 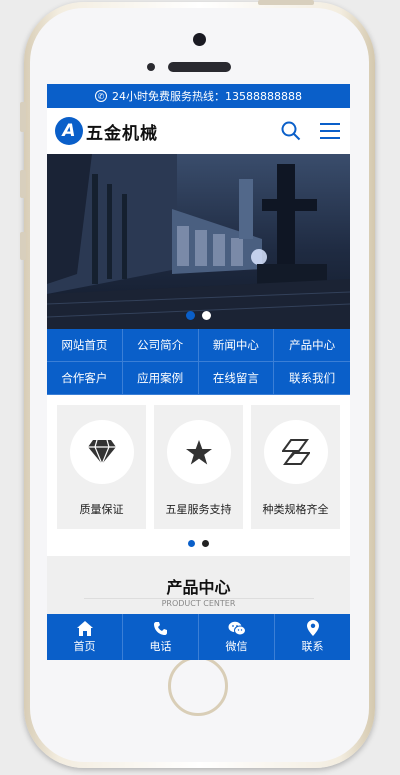 What do you see at coordinates (23, 117) in the screenshot?
I see `mute-switch` at bounding box center [23, 117].